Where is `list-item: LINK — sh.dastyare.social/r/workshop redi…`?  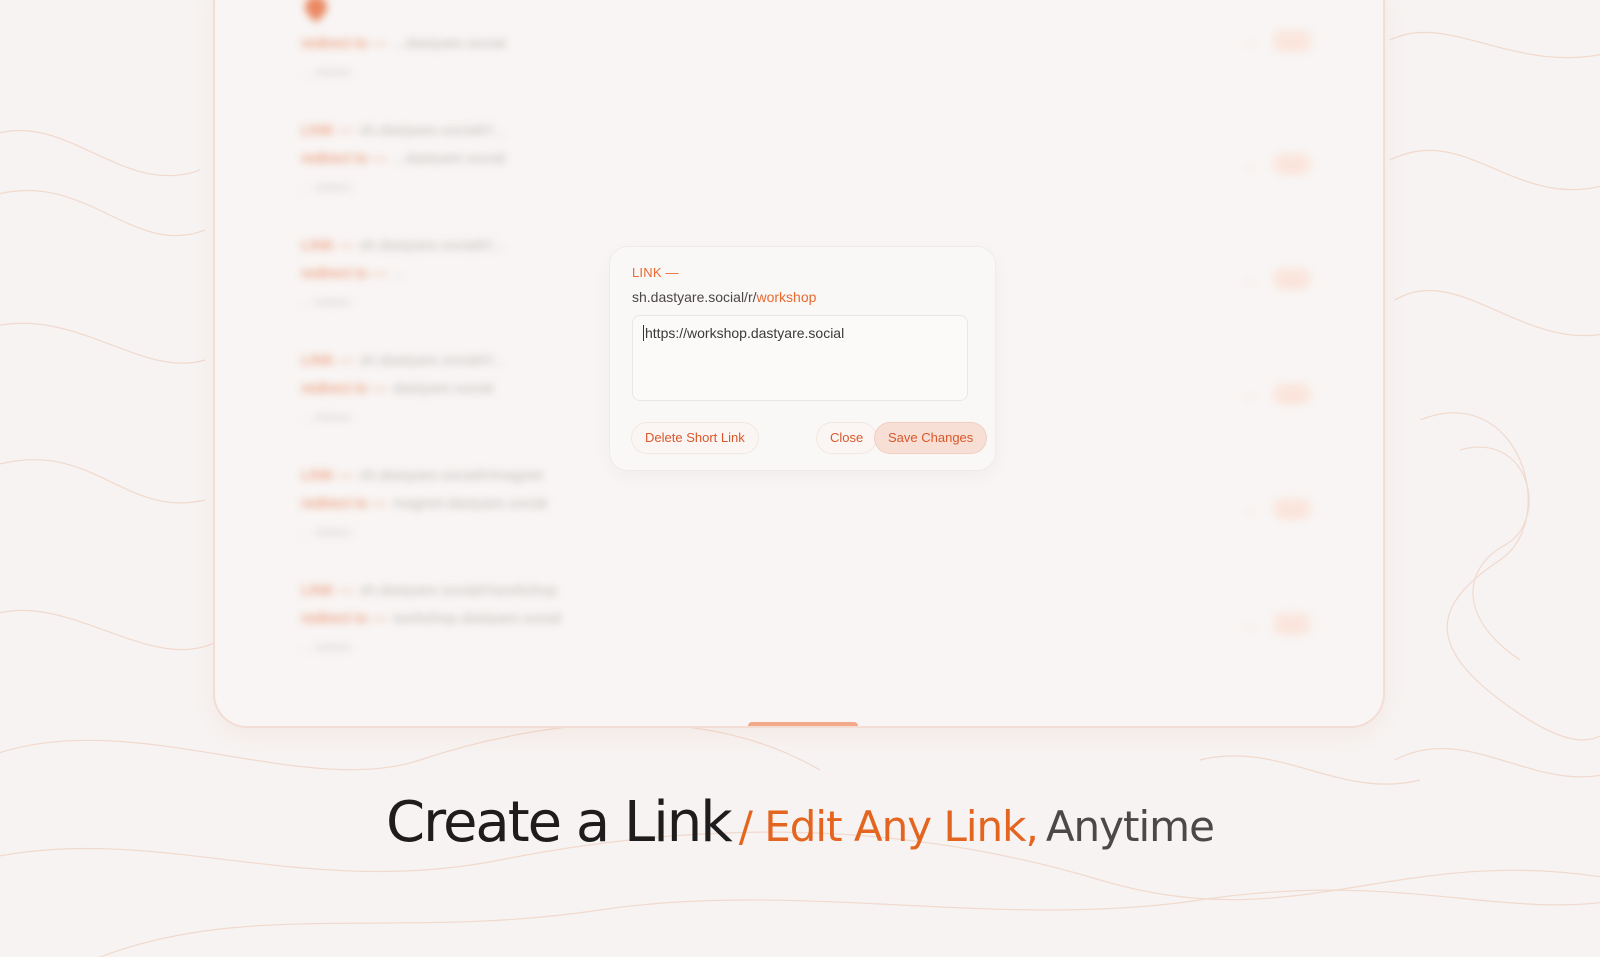 list-item: LINK — sh.dastyare.social/r/workshop redi… is located at coordinates (806, 632).